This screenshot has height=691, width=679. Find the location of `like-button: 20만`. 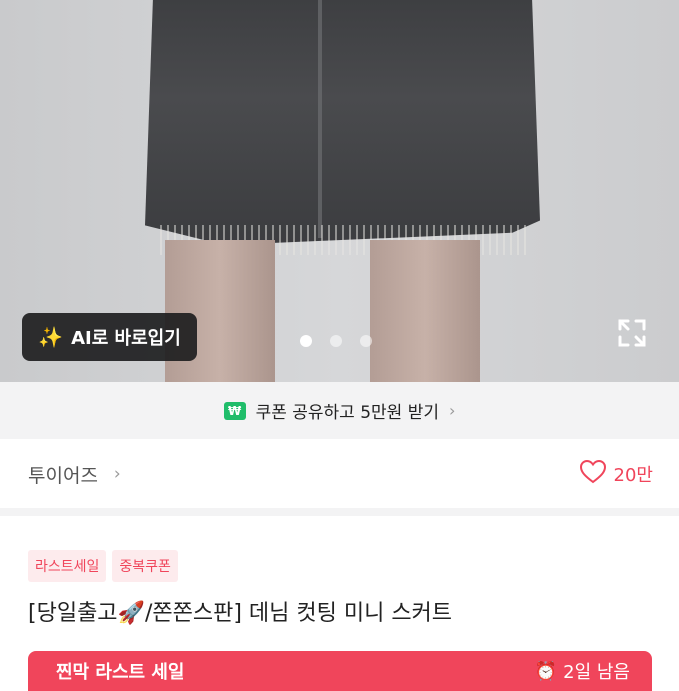

like-button: 20만 is located at coordinates (616, 474).